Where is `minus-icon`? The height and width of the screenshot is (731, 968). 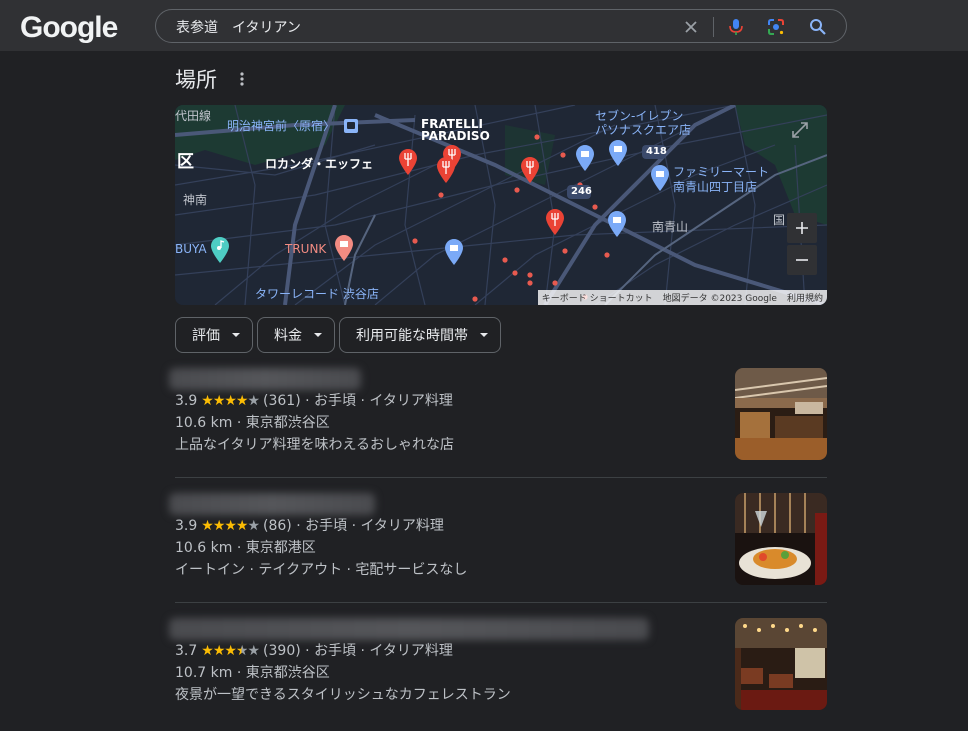 minus-icon is located at coordinates (802, 260).